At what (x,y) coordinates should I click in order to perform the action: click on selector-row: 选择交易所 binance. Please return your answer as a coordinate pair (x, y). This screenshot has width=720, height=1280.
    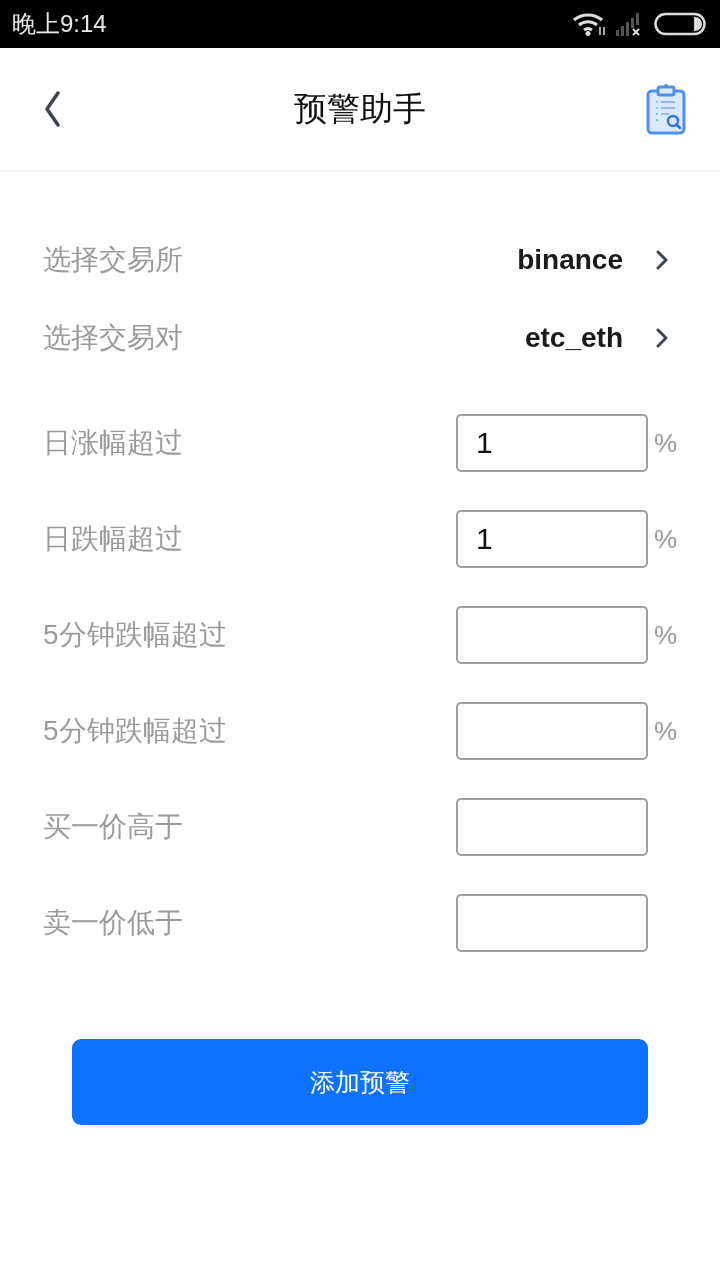
    Looking at the image, I should click on (360, 260).